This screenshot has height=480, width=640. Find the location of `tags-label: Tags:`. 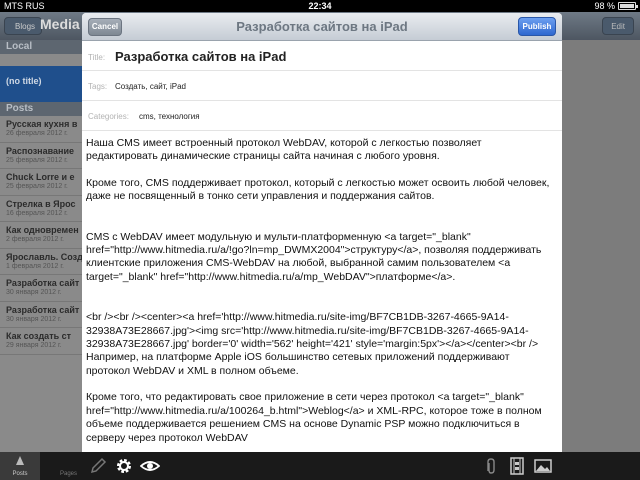

tags-label: Tags: is located at coordinates (98, 86).